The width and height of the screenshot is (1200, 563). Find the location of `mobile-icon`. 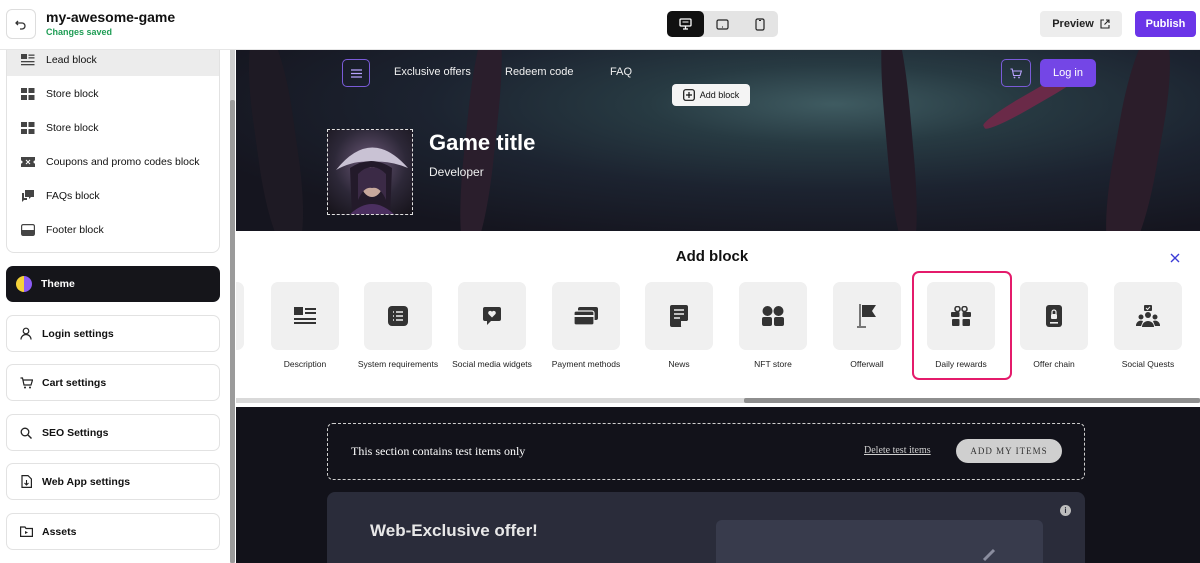

mobile-icon is located at coordinates (759, 24).